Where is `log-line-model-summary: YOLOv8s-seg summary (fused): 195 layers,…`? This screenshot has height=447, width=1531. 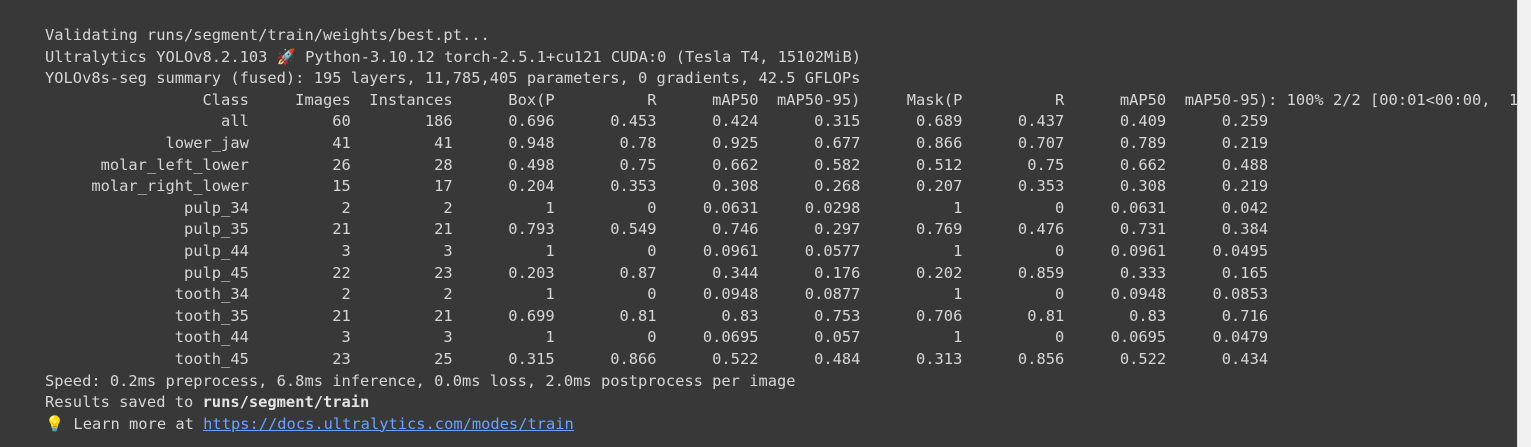 log-line-model-summary: YOLOv8s-seg summary (fused): 195 layers,… is located at coordinates (453, 78).